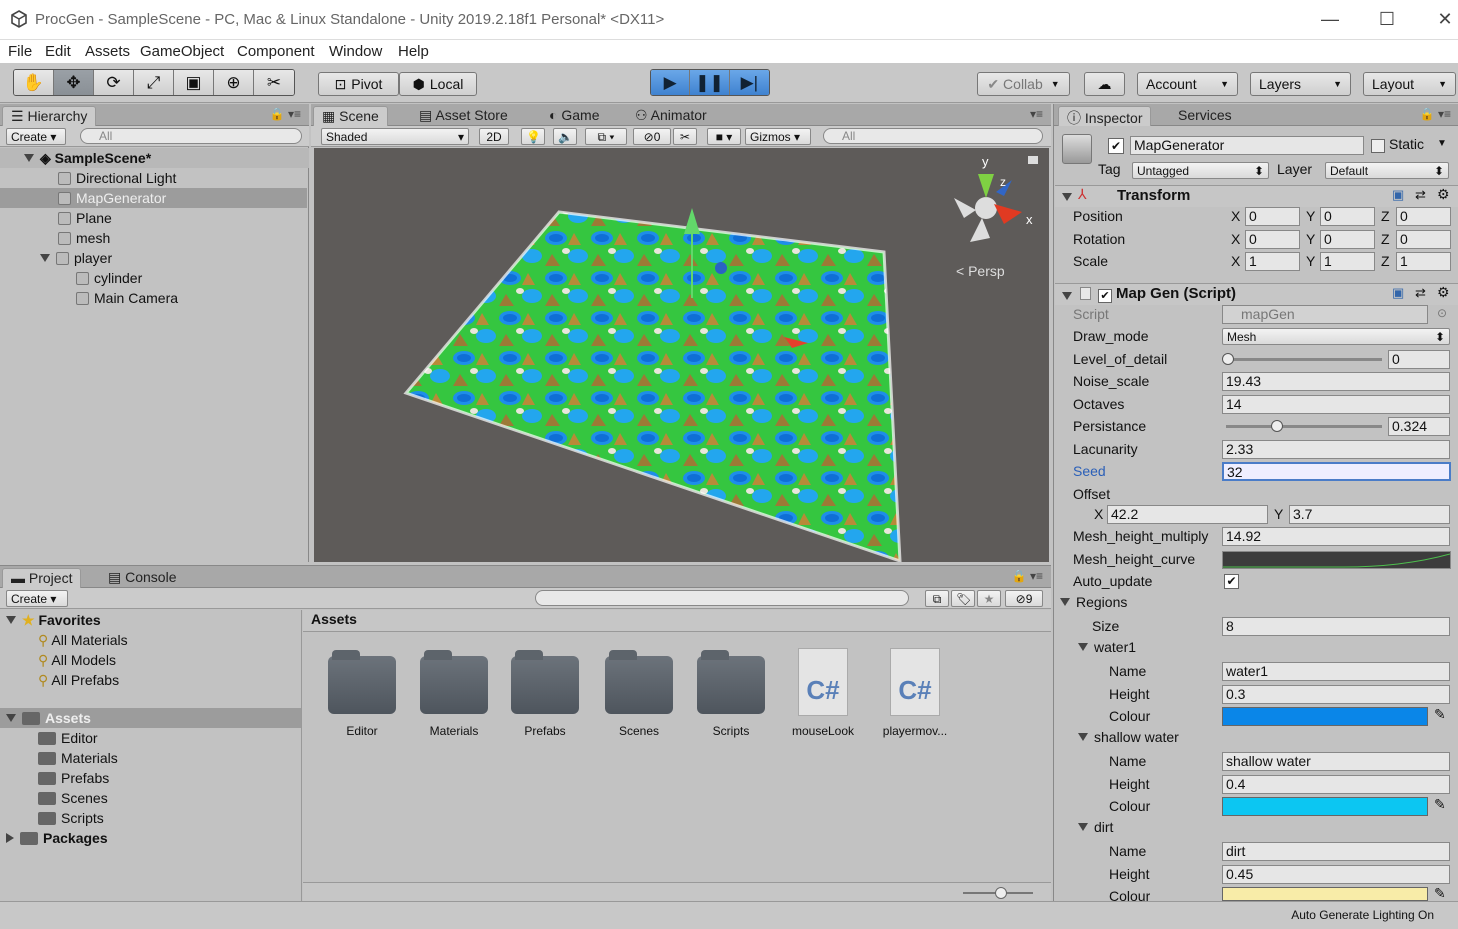  Describe the element at coordinates (1228, 359) in the screenshot. I see `lod-slider-thumb` at that location.